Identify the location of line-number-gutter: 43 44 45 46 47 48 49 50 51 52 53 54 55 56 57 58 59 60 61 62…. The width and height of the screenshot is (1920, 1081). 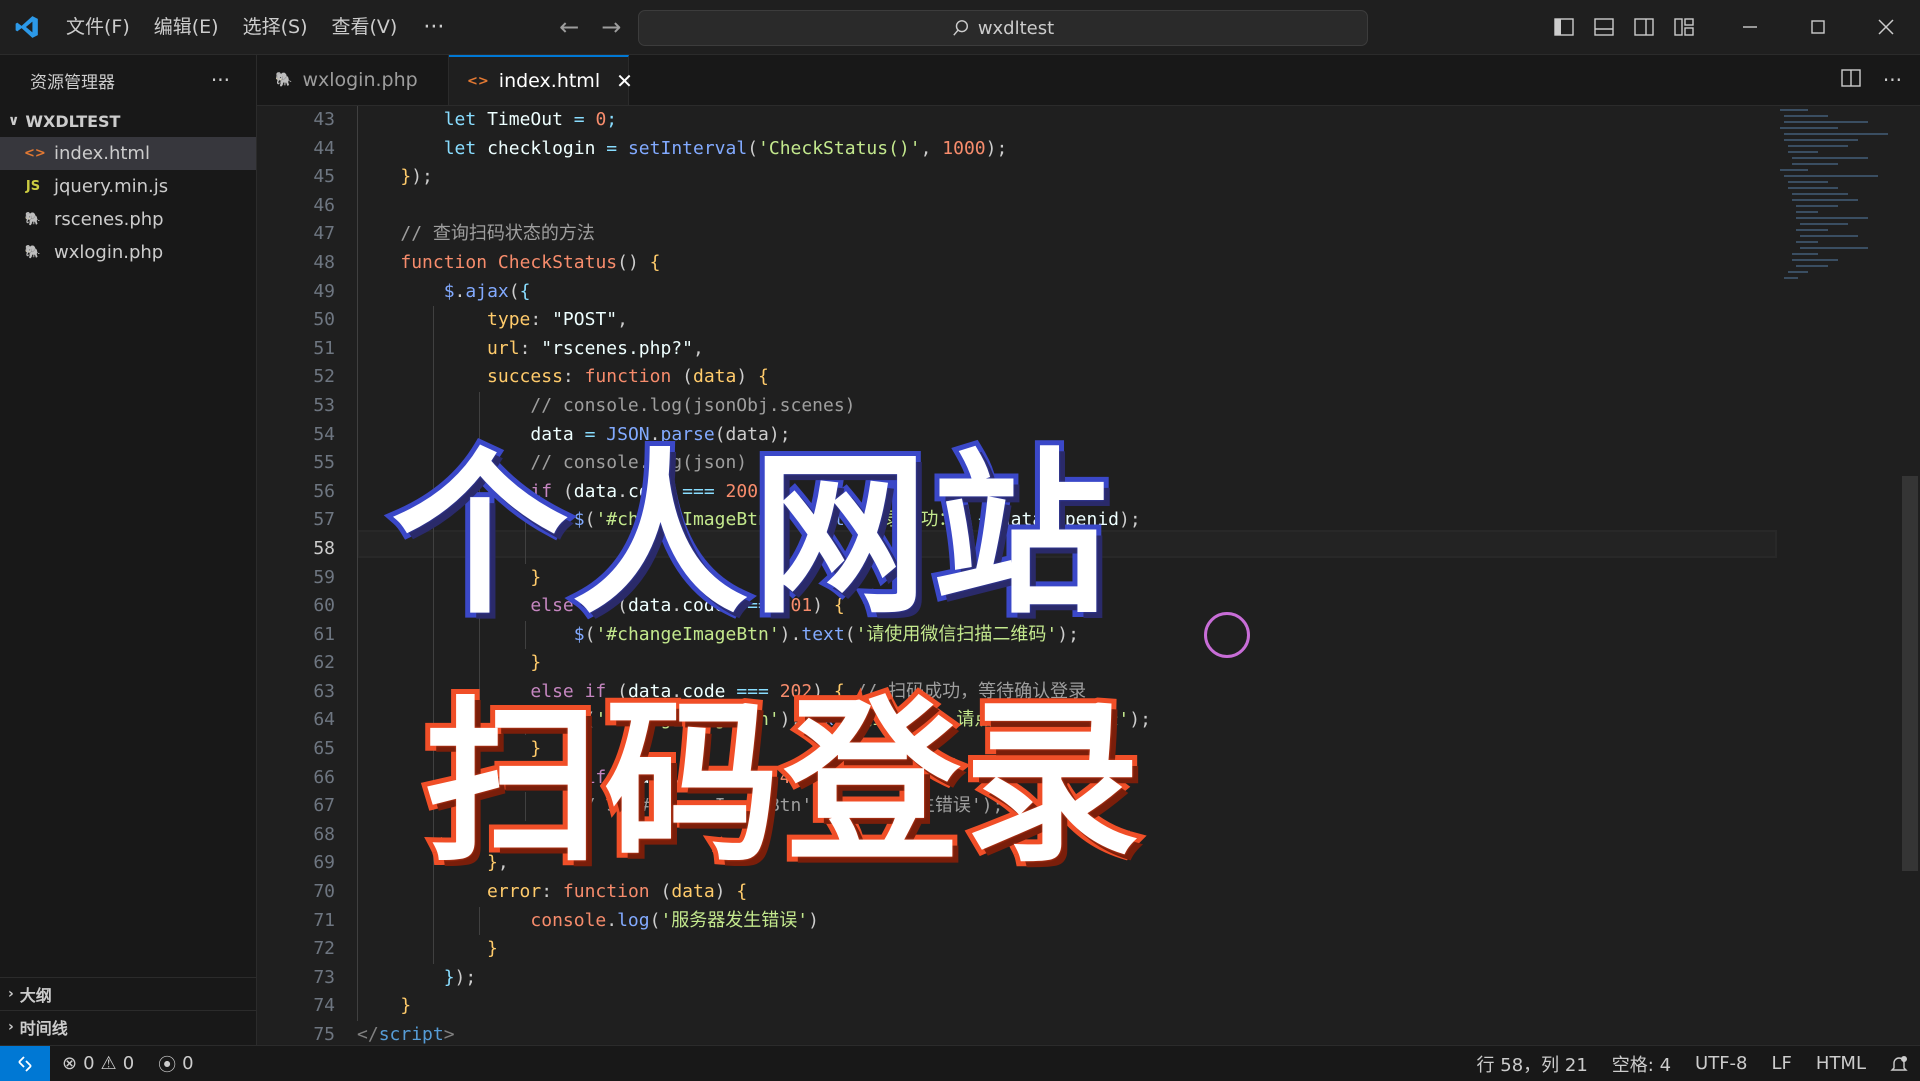
(296, 575).